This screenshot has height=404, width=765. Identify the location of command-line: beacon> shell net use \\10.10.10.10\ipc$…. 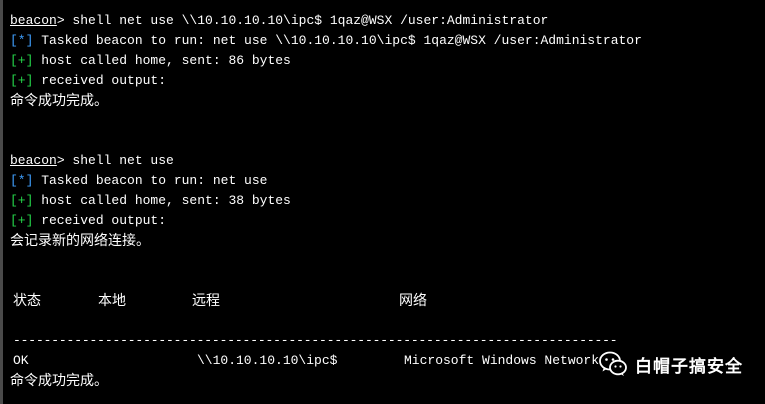
(279, 21).